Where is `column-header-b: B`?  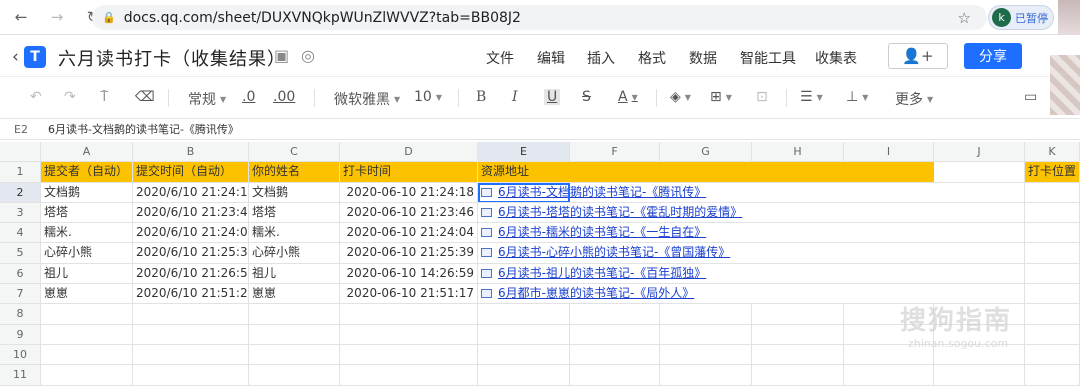
column-header-b: B is located at coordinates (191, 152).